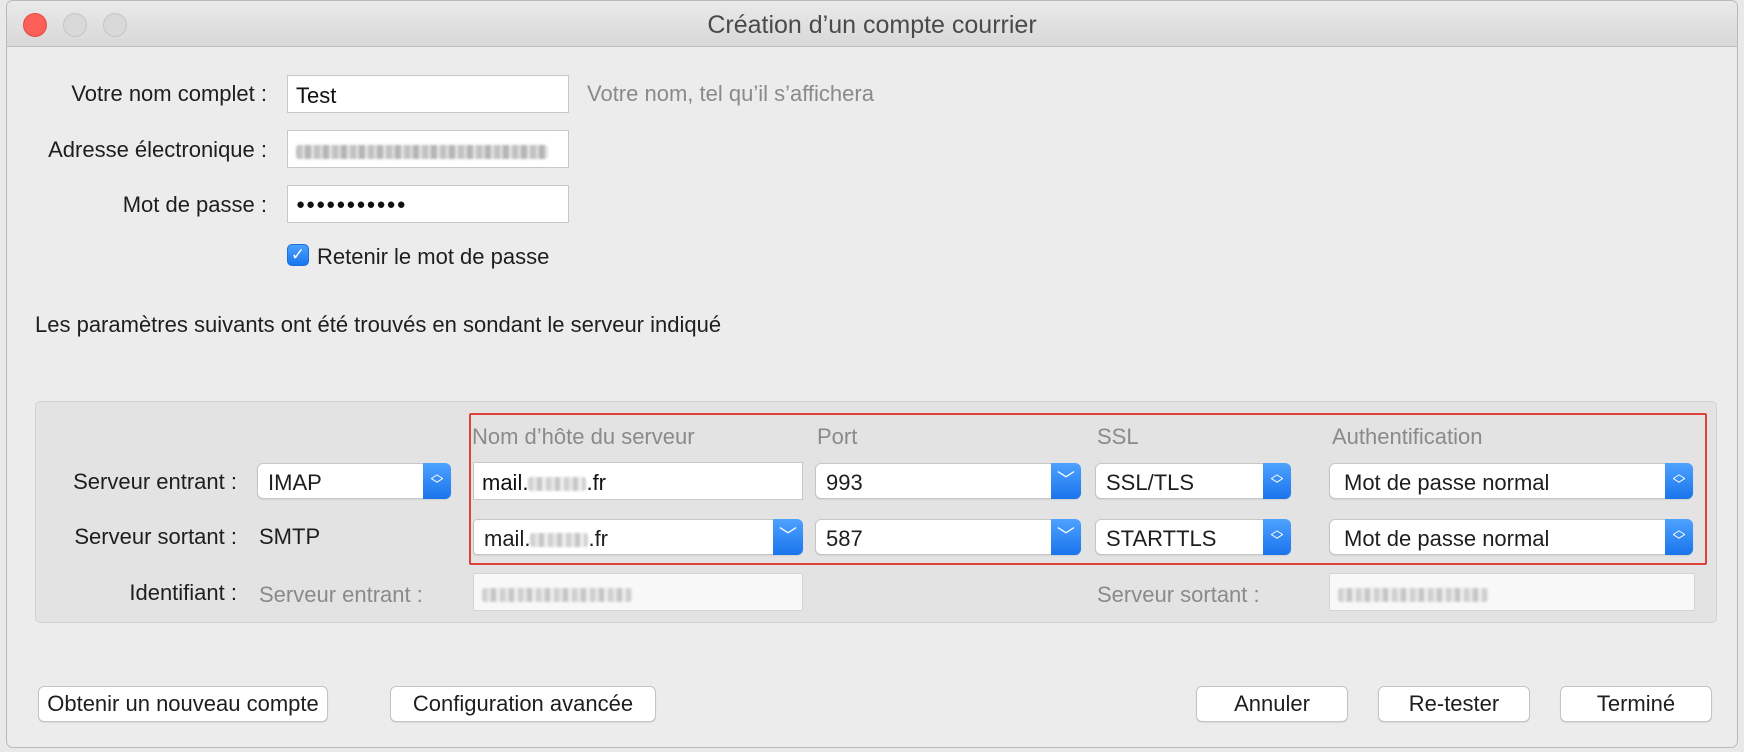  I want to click on incoming-ssl-select: SSL/TLS ︿ ﹀, so click(1193, 481).